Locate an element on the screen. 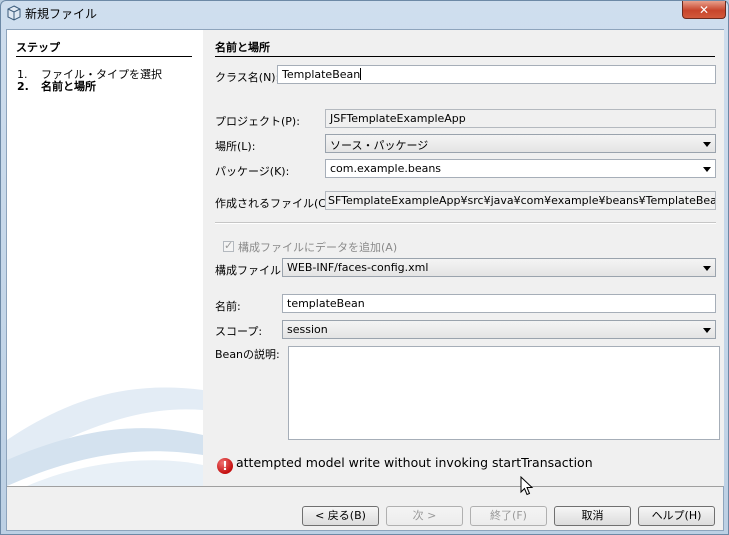 This screenshot has height=535, width=729. cancel-button: 取消 is located at coordinates (592, 516).